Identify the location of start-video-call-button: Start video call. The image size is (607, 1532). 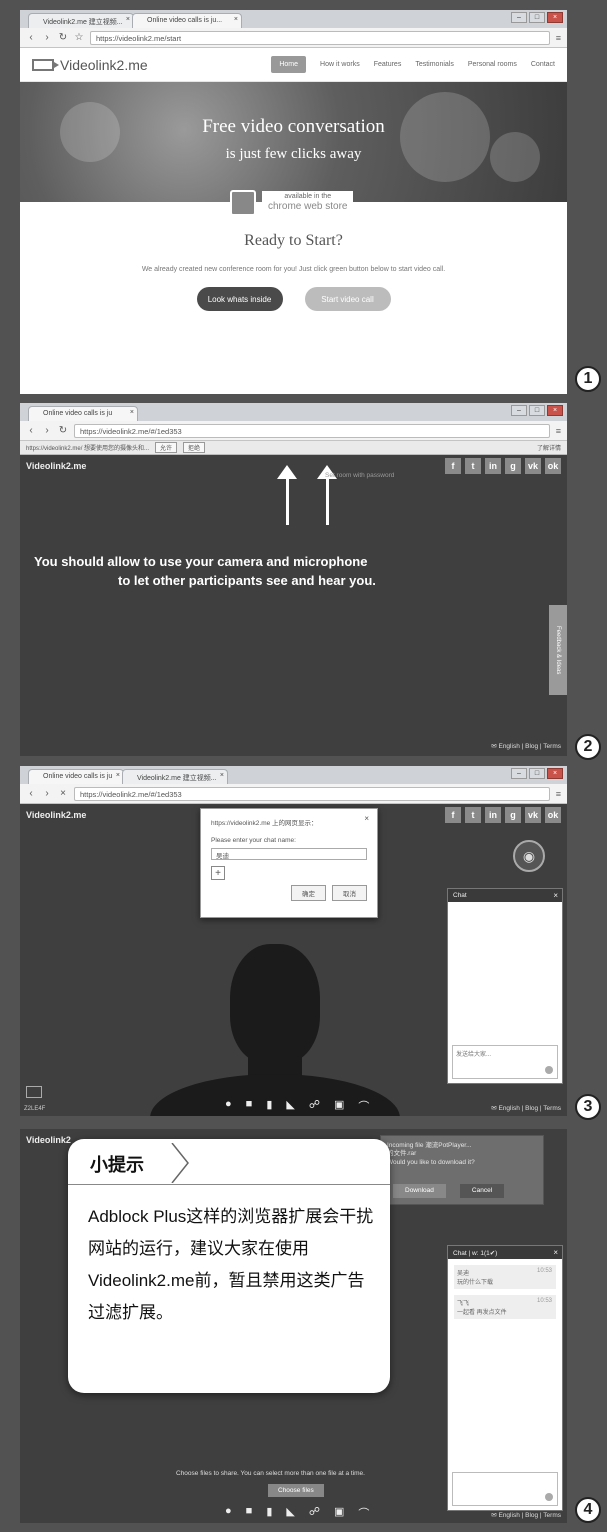
(347, 299).